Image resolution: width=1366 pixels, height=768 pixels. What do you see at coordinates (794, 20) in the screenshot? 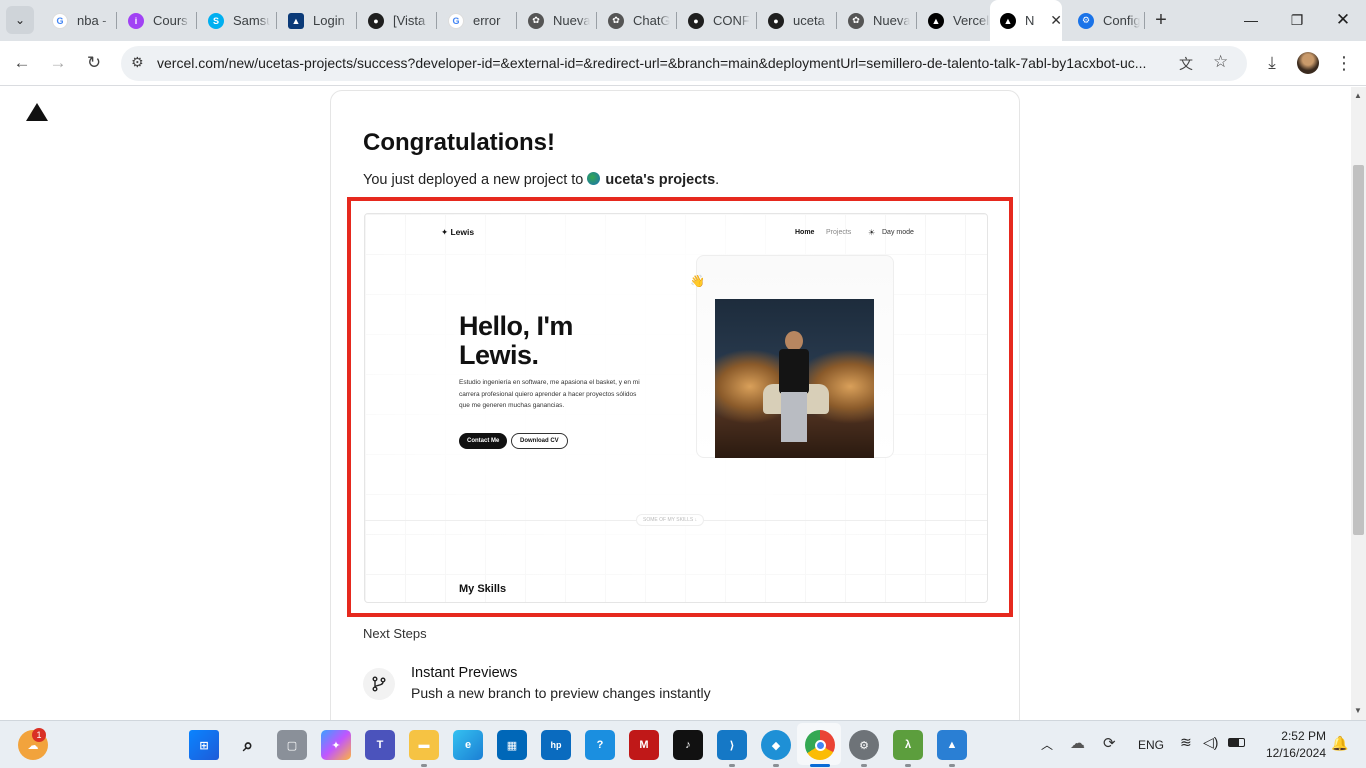
I see `tab-item: ● uceta` at bounding box center [794, 20].